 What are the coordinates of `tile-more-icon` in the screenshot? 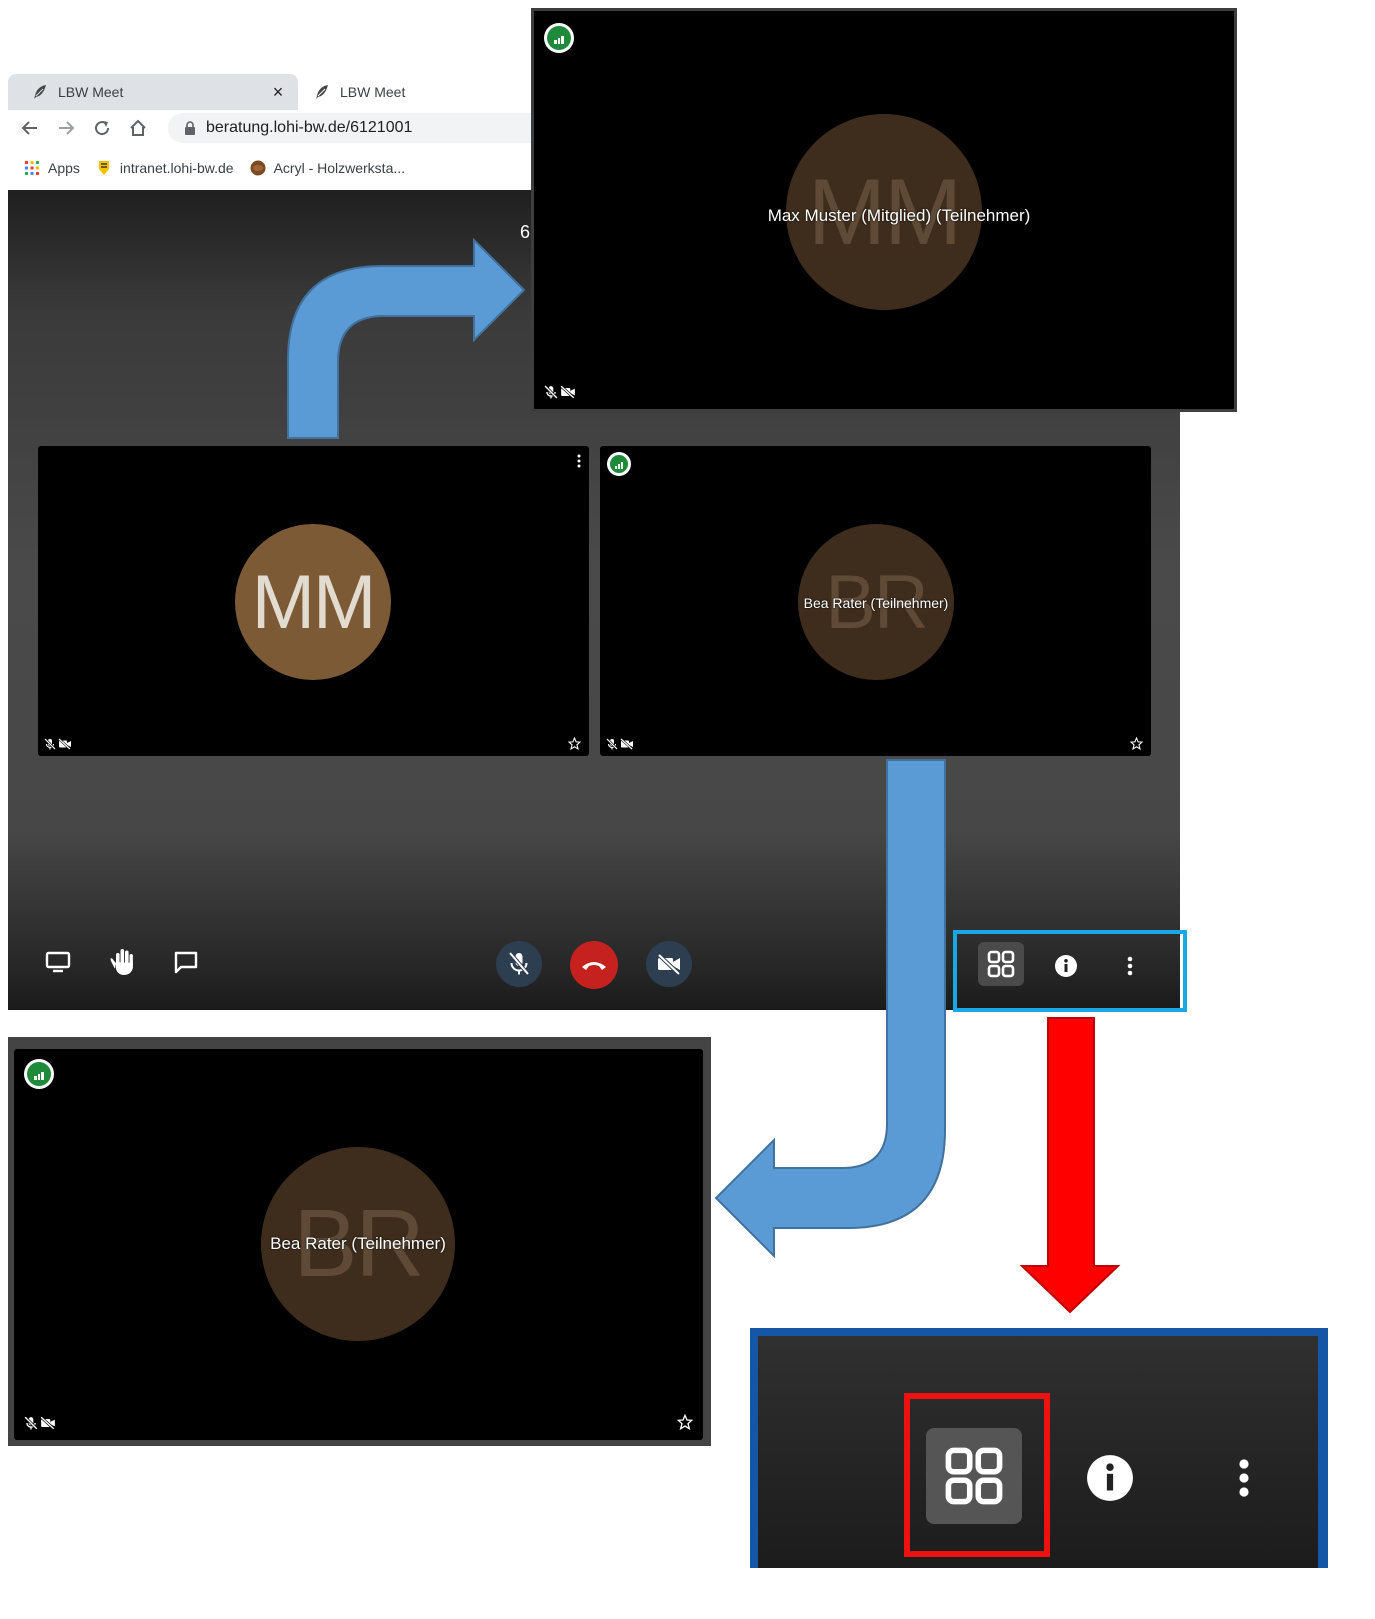 It's located at (579, 461).